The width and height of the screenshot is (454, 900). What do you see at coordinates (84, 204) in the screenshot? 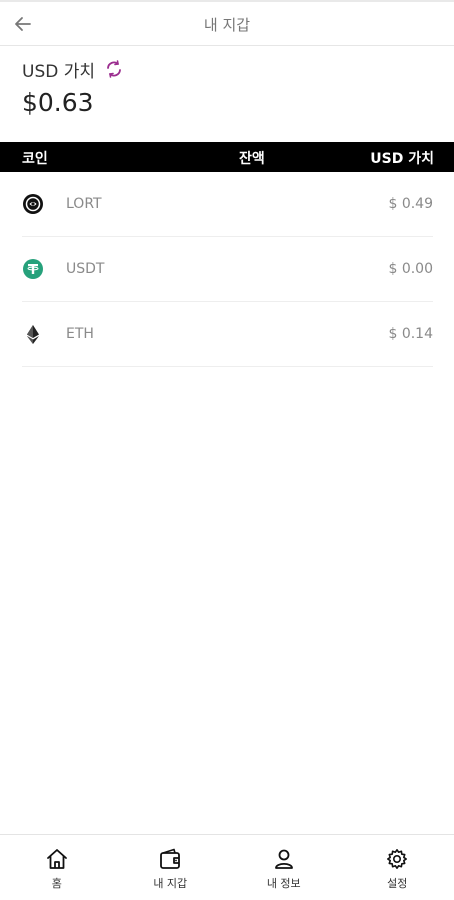
I see `coin-name: LORT` at bounding box center [84, 204].